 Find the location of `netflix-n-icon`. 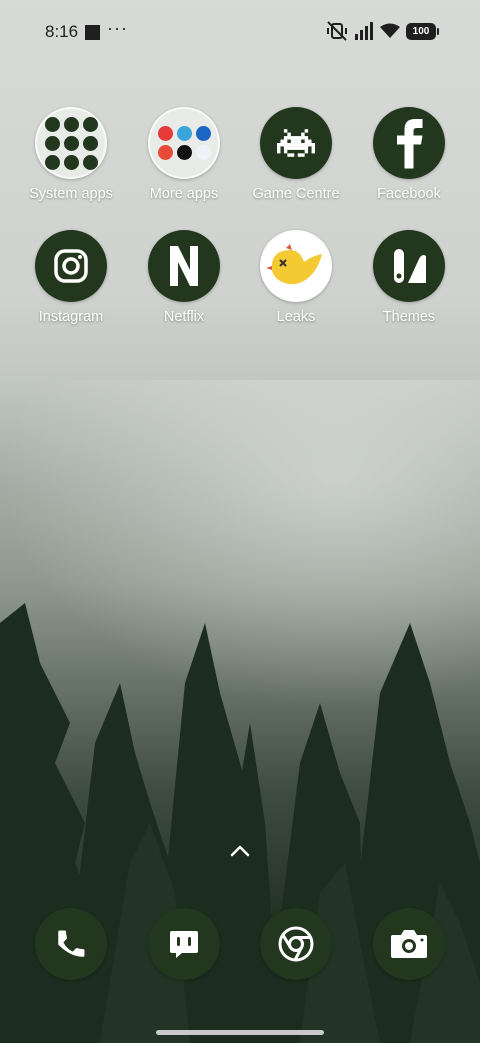

netflix-n-icon is located at coordinates (184, 266).